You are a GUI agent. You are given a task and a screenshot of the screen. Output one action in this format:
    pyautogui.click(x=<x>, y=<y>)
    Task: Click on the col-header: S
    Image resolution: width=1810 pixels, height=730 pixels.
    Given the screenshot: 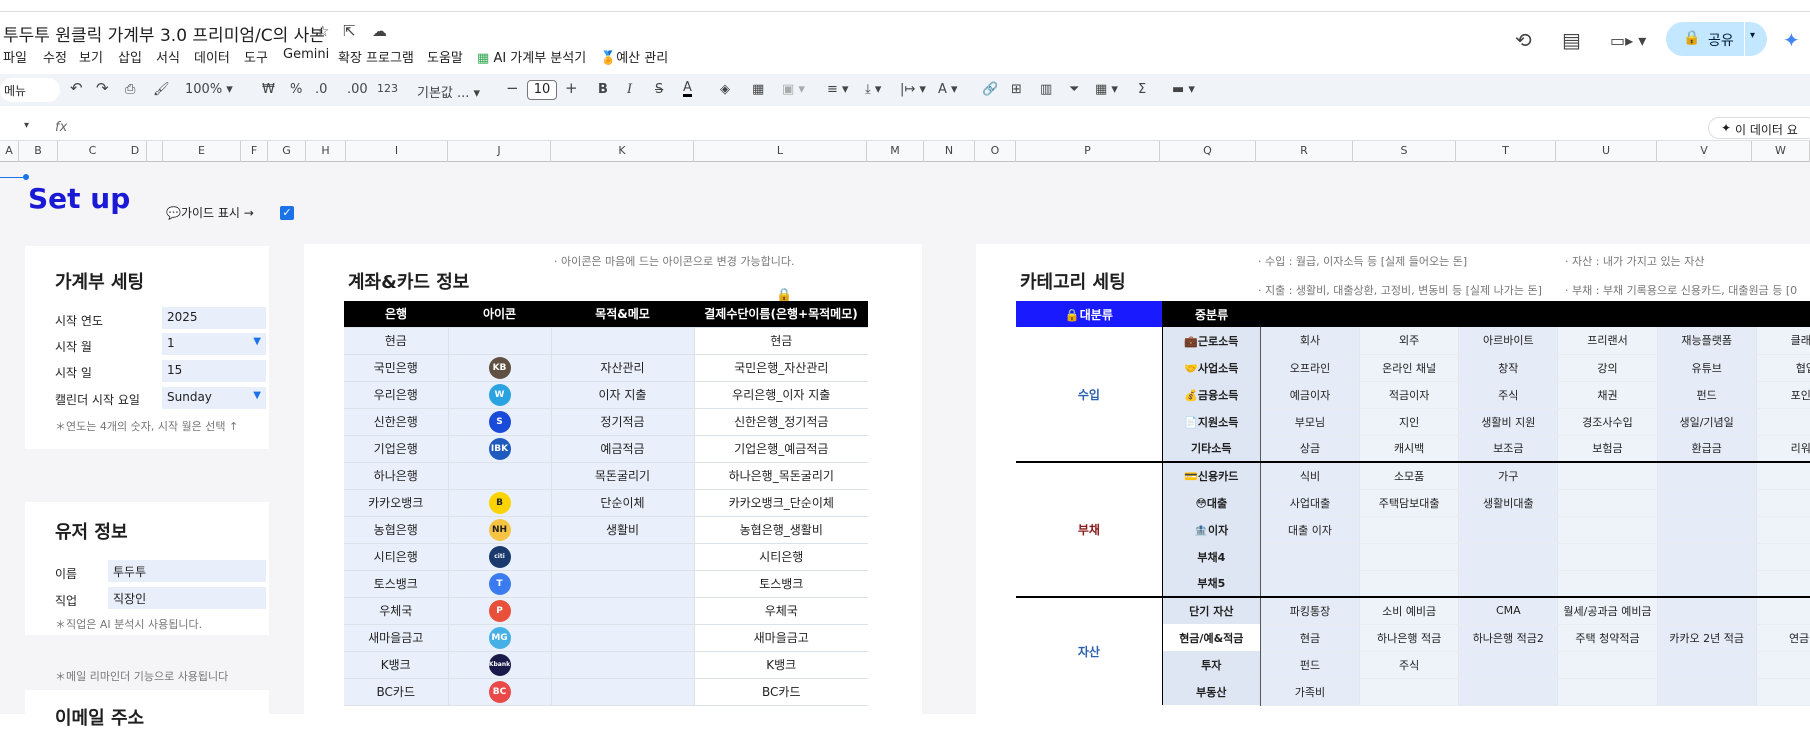 What is the action you would take?
    pyautogui.click(x=1404, y=151)
    